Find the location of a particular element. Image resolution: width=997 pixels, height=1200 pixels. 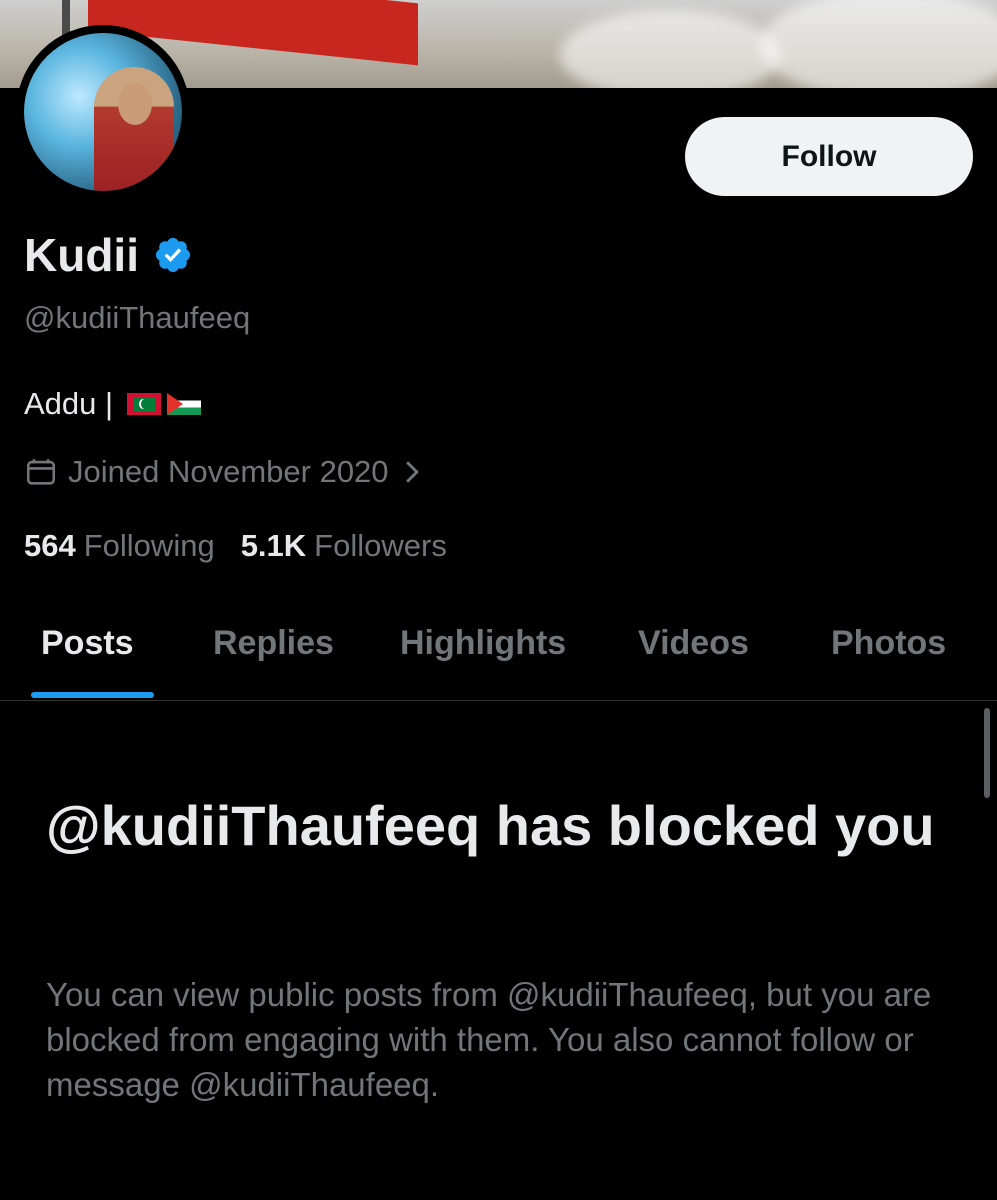

followers-count: 5.1K is located at coordinates (273, 545).